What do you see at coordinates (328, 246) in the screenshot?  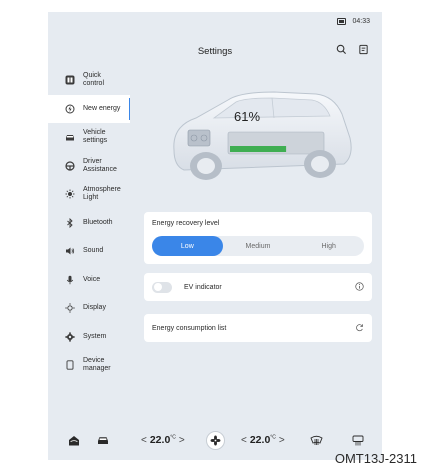 I see `recovery-option-high: High` at bounding box center [328, 246].